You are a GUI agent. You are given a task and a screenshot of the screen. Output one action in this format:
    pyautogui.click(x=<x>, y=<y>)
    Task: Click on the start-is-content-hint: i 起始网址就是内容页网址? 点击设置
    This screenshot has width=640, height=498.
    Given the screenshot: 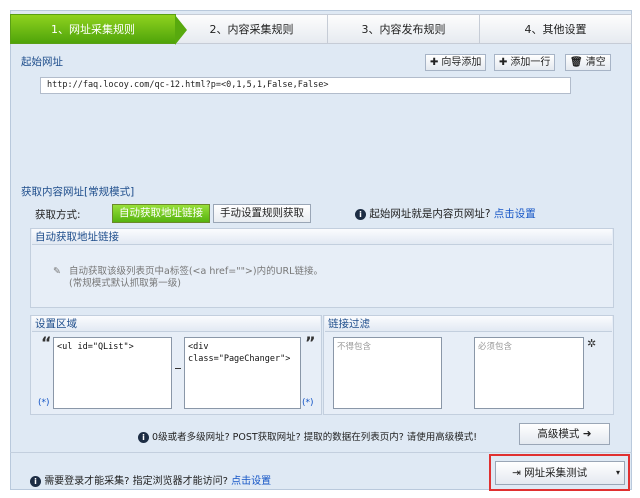 What is the action you would take?
    pyautogui.click(x=445, y=213)
    